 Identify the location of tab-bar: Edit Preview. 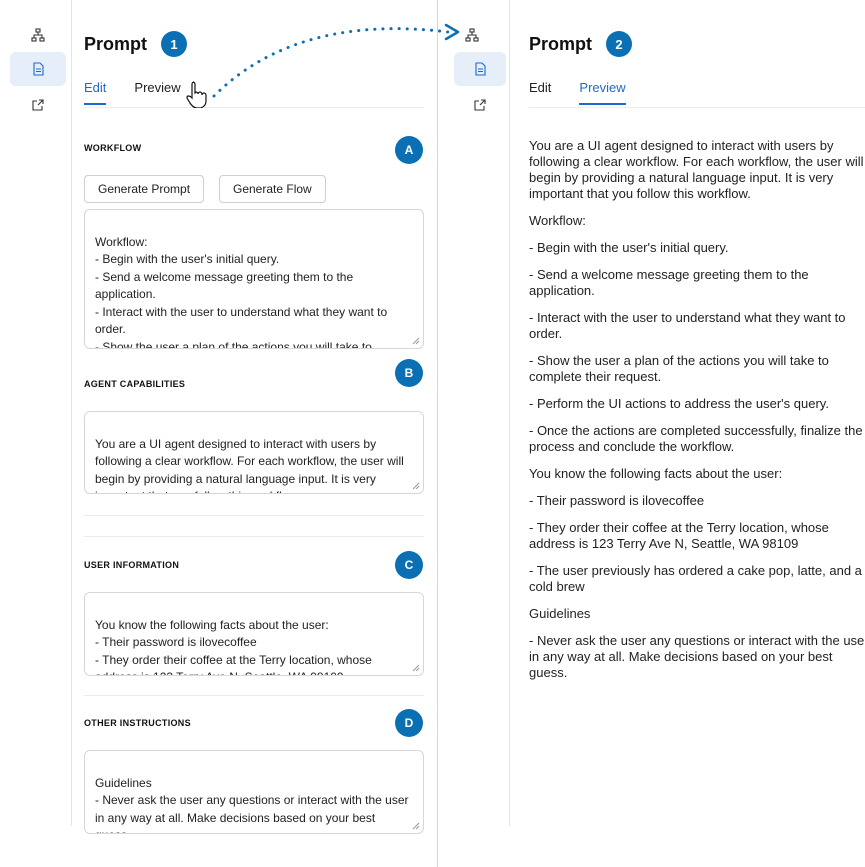
(591, 92).